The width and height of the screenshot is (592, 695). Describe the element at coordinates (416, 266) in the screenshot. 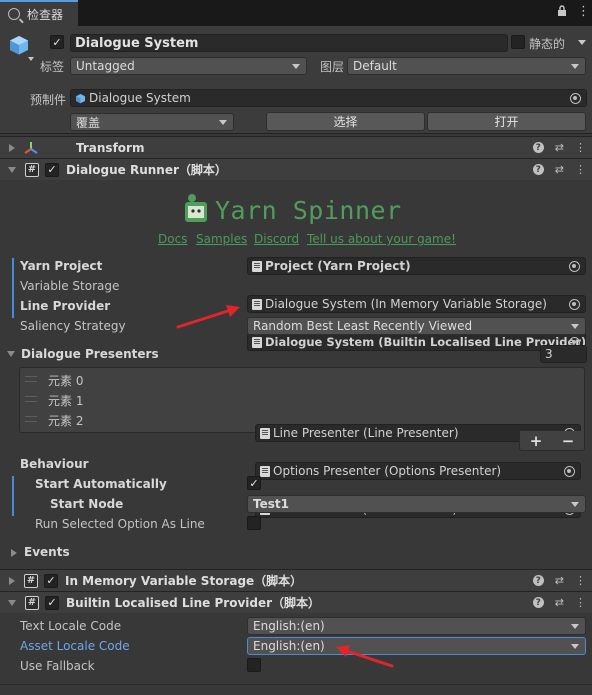

I see `yarn-project-field: Project (Yarn Project)` at that location.